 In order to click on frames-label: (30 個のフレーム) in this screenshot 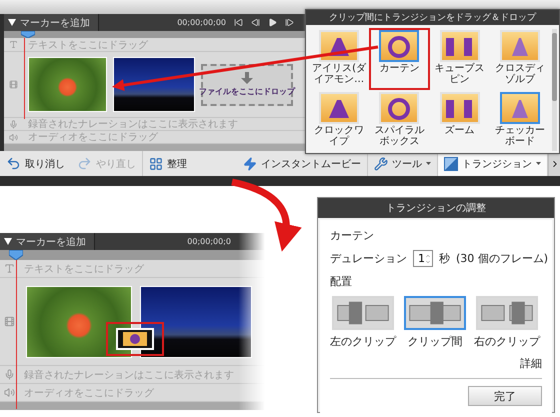, I will do `click(502, 258)`.